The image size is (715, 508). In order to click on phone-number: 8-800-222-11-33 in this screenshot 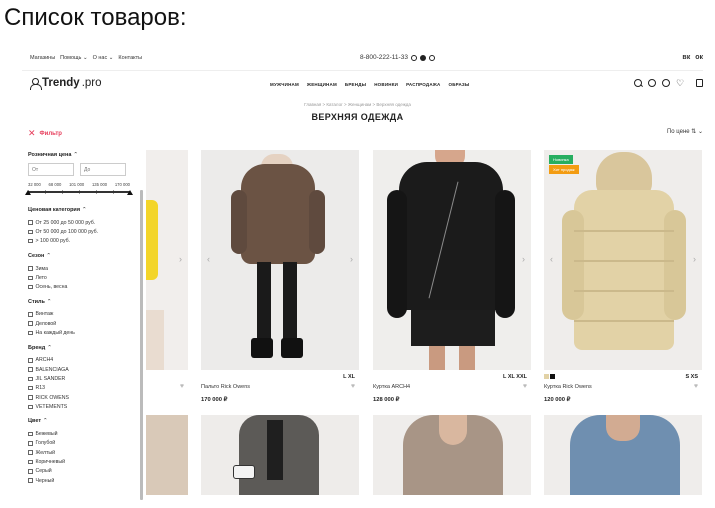, I will do `click(384, 57)`.